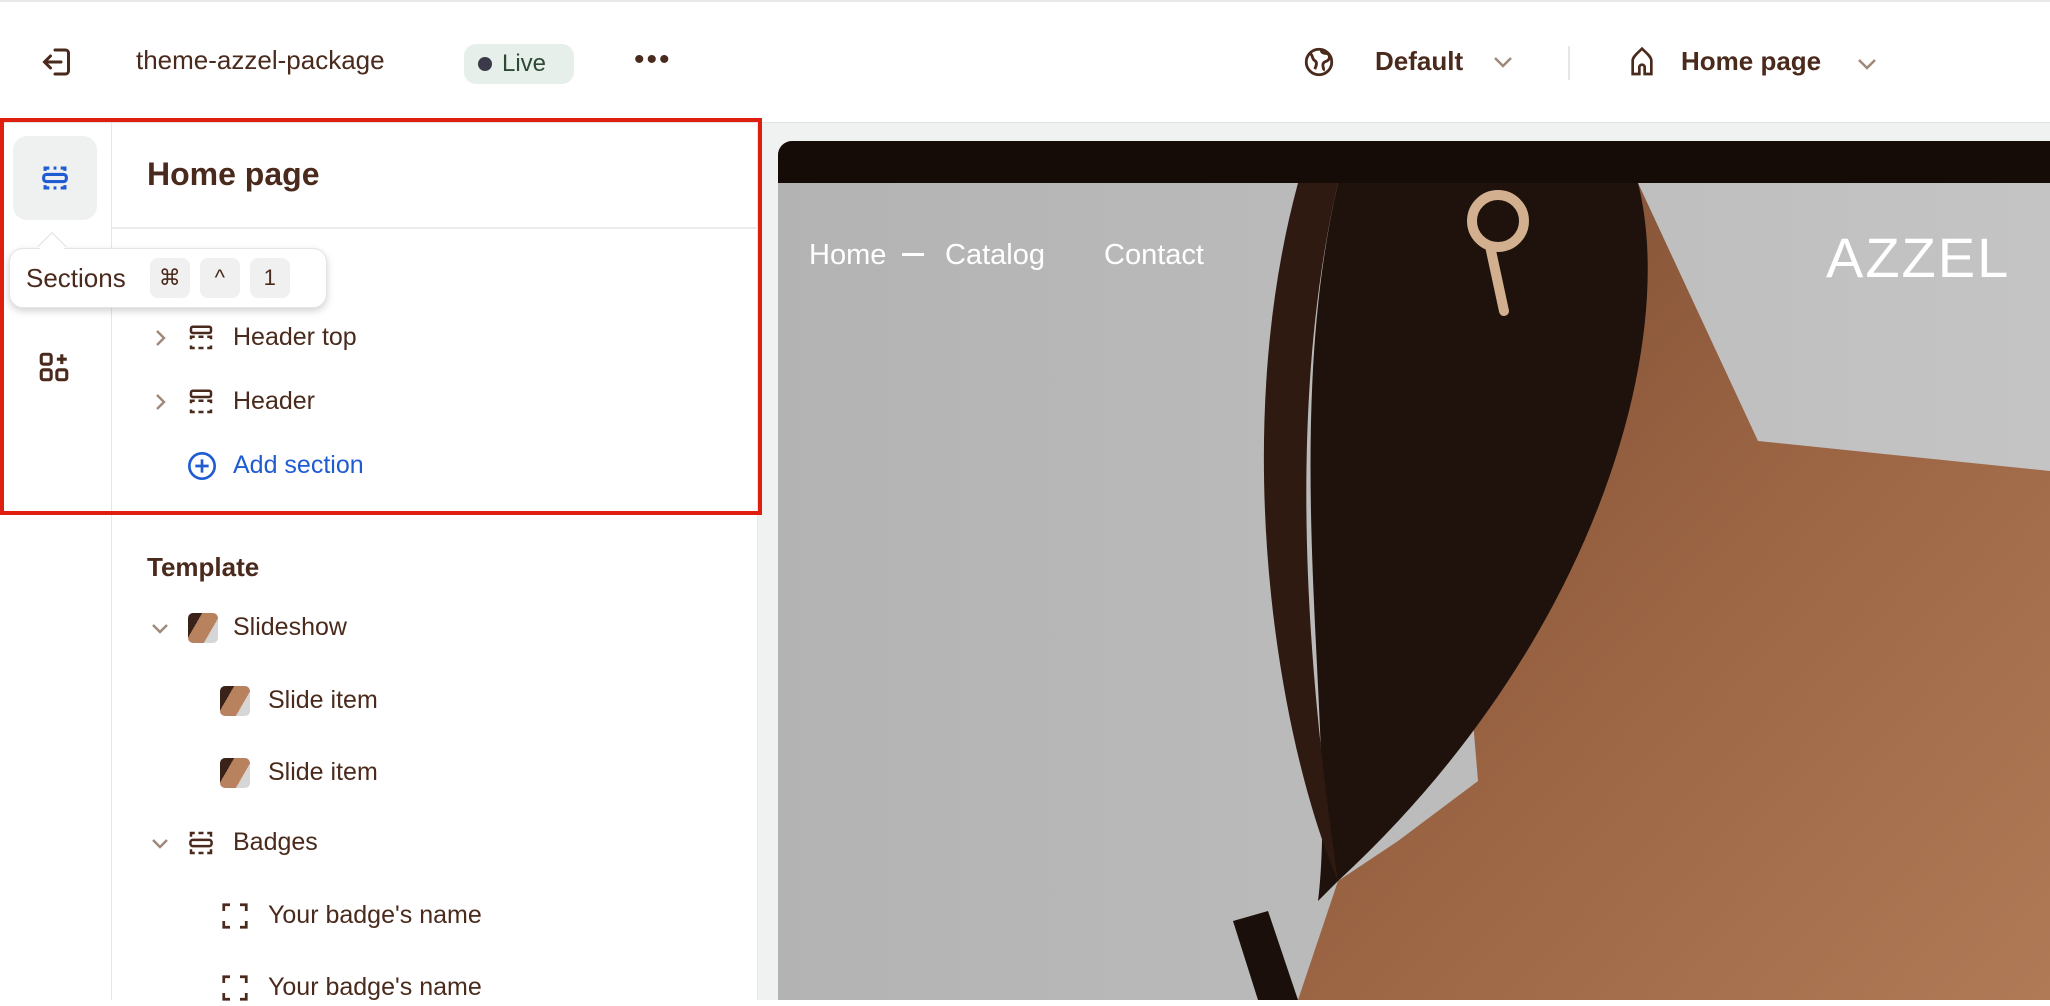 Image resolution: width=2050 pixels, height=1006 pixels. Describe the element at coordinates (1319, 64) in the screenshot. I see `globe-icon` at that location.